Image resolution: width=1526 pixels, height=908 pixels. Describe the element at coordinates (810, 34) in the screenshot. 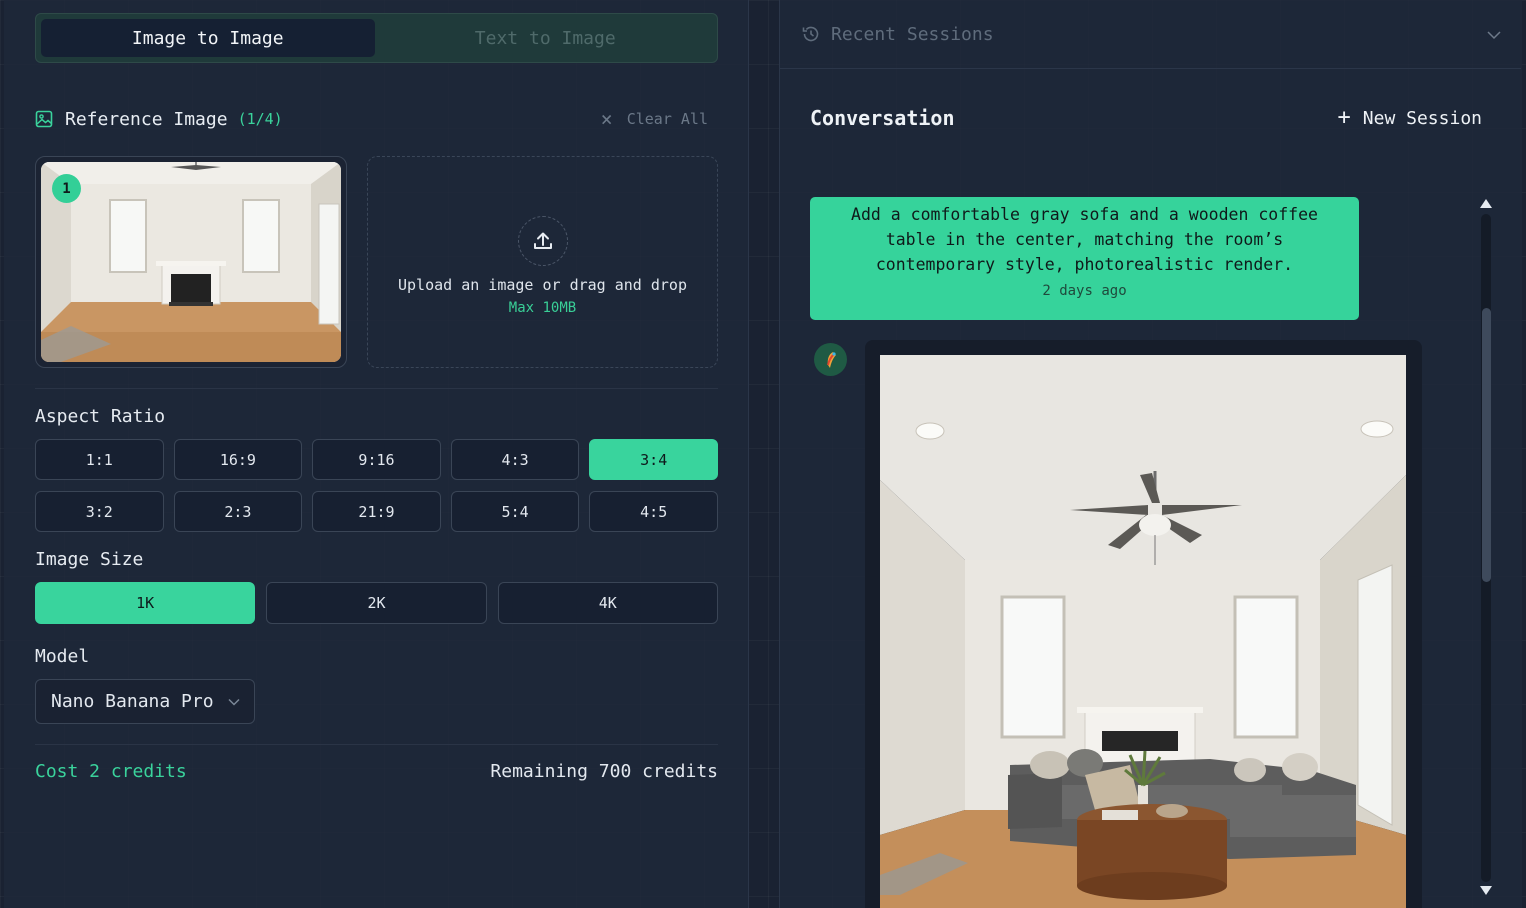

I see `history-icon` at that location.